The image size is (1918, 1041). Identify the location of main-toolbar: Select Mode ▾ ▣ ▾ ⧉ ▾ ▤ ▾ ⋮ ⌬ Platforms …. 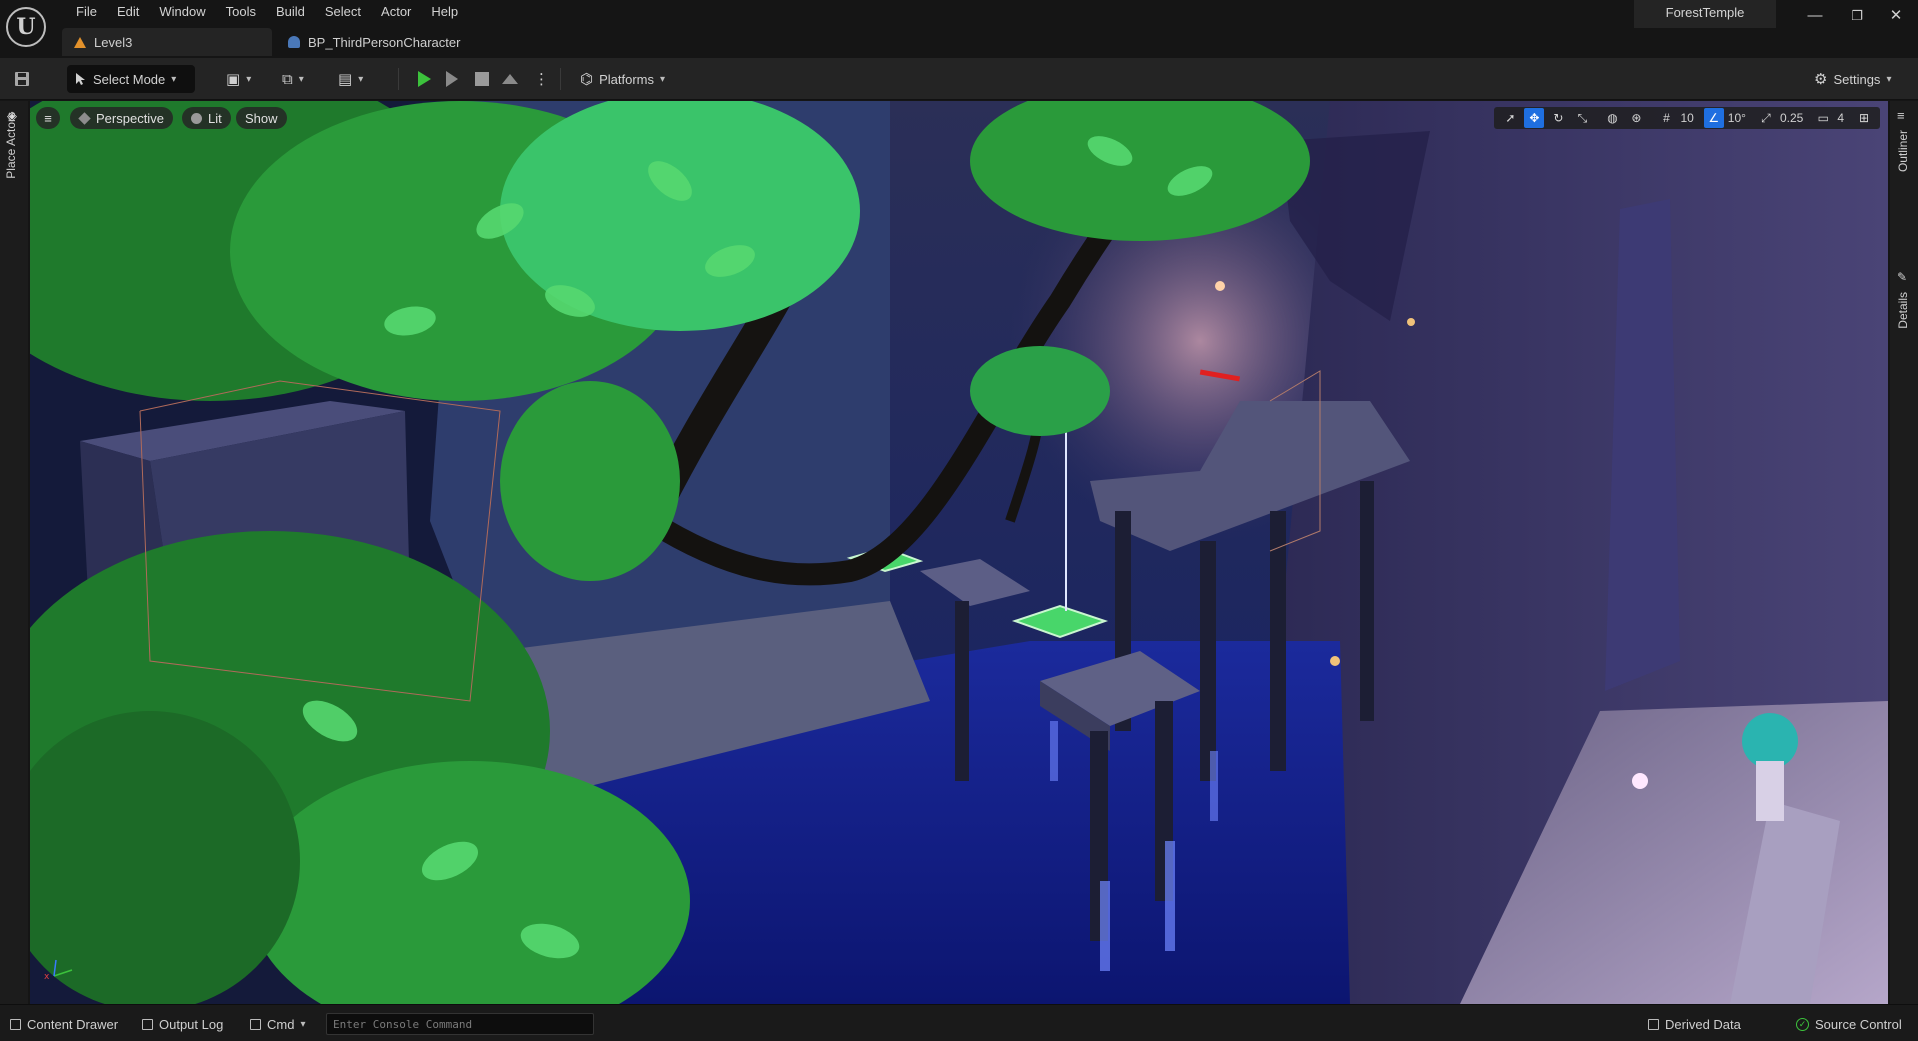
(959, 79).